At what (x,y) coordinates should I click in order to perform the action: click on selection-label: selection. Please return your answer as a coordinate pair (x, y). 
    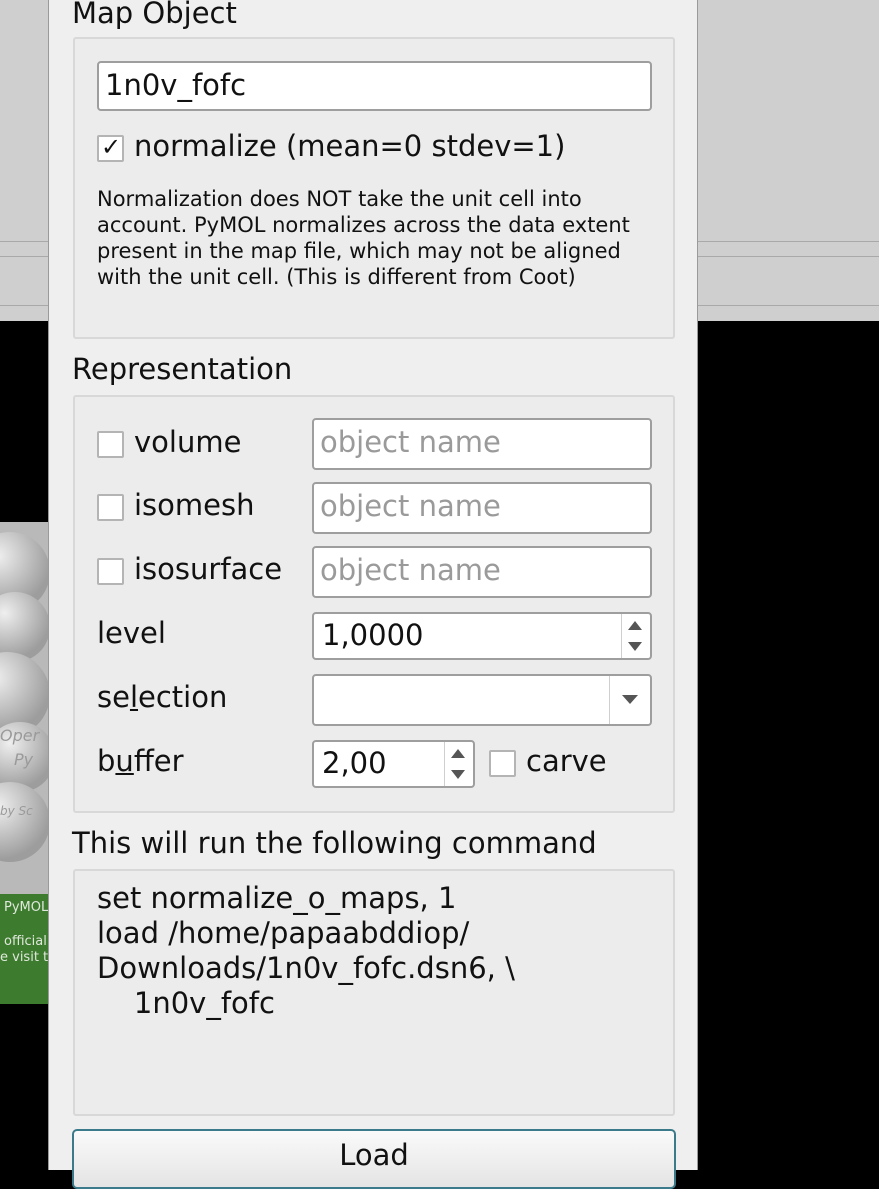
    Looking at the image, I should click on (162, 697).